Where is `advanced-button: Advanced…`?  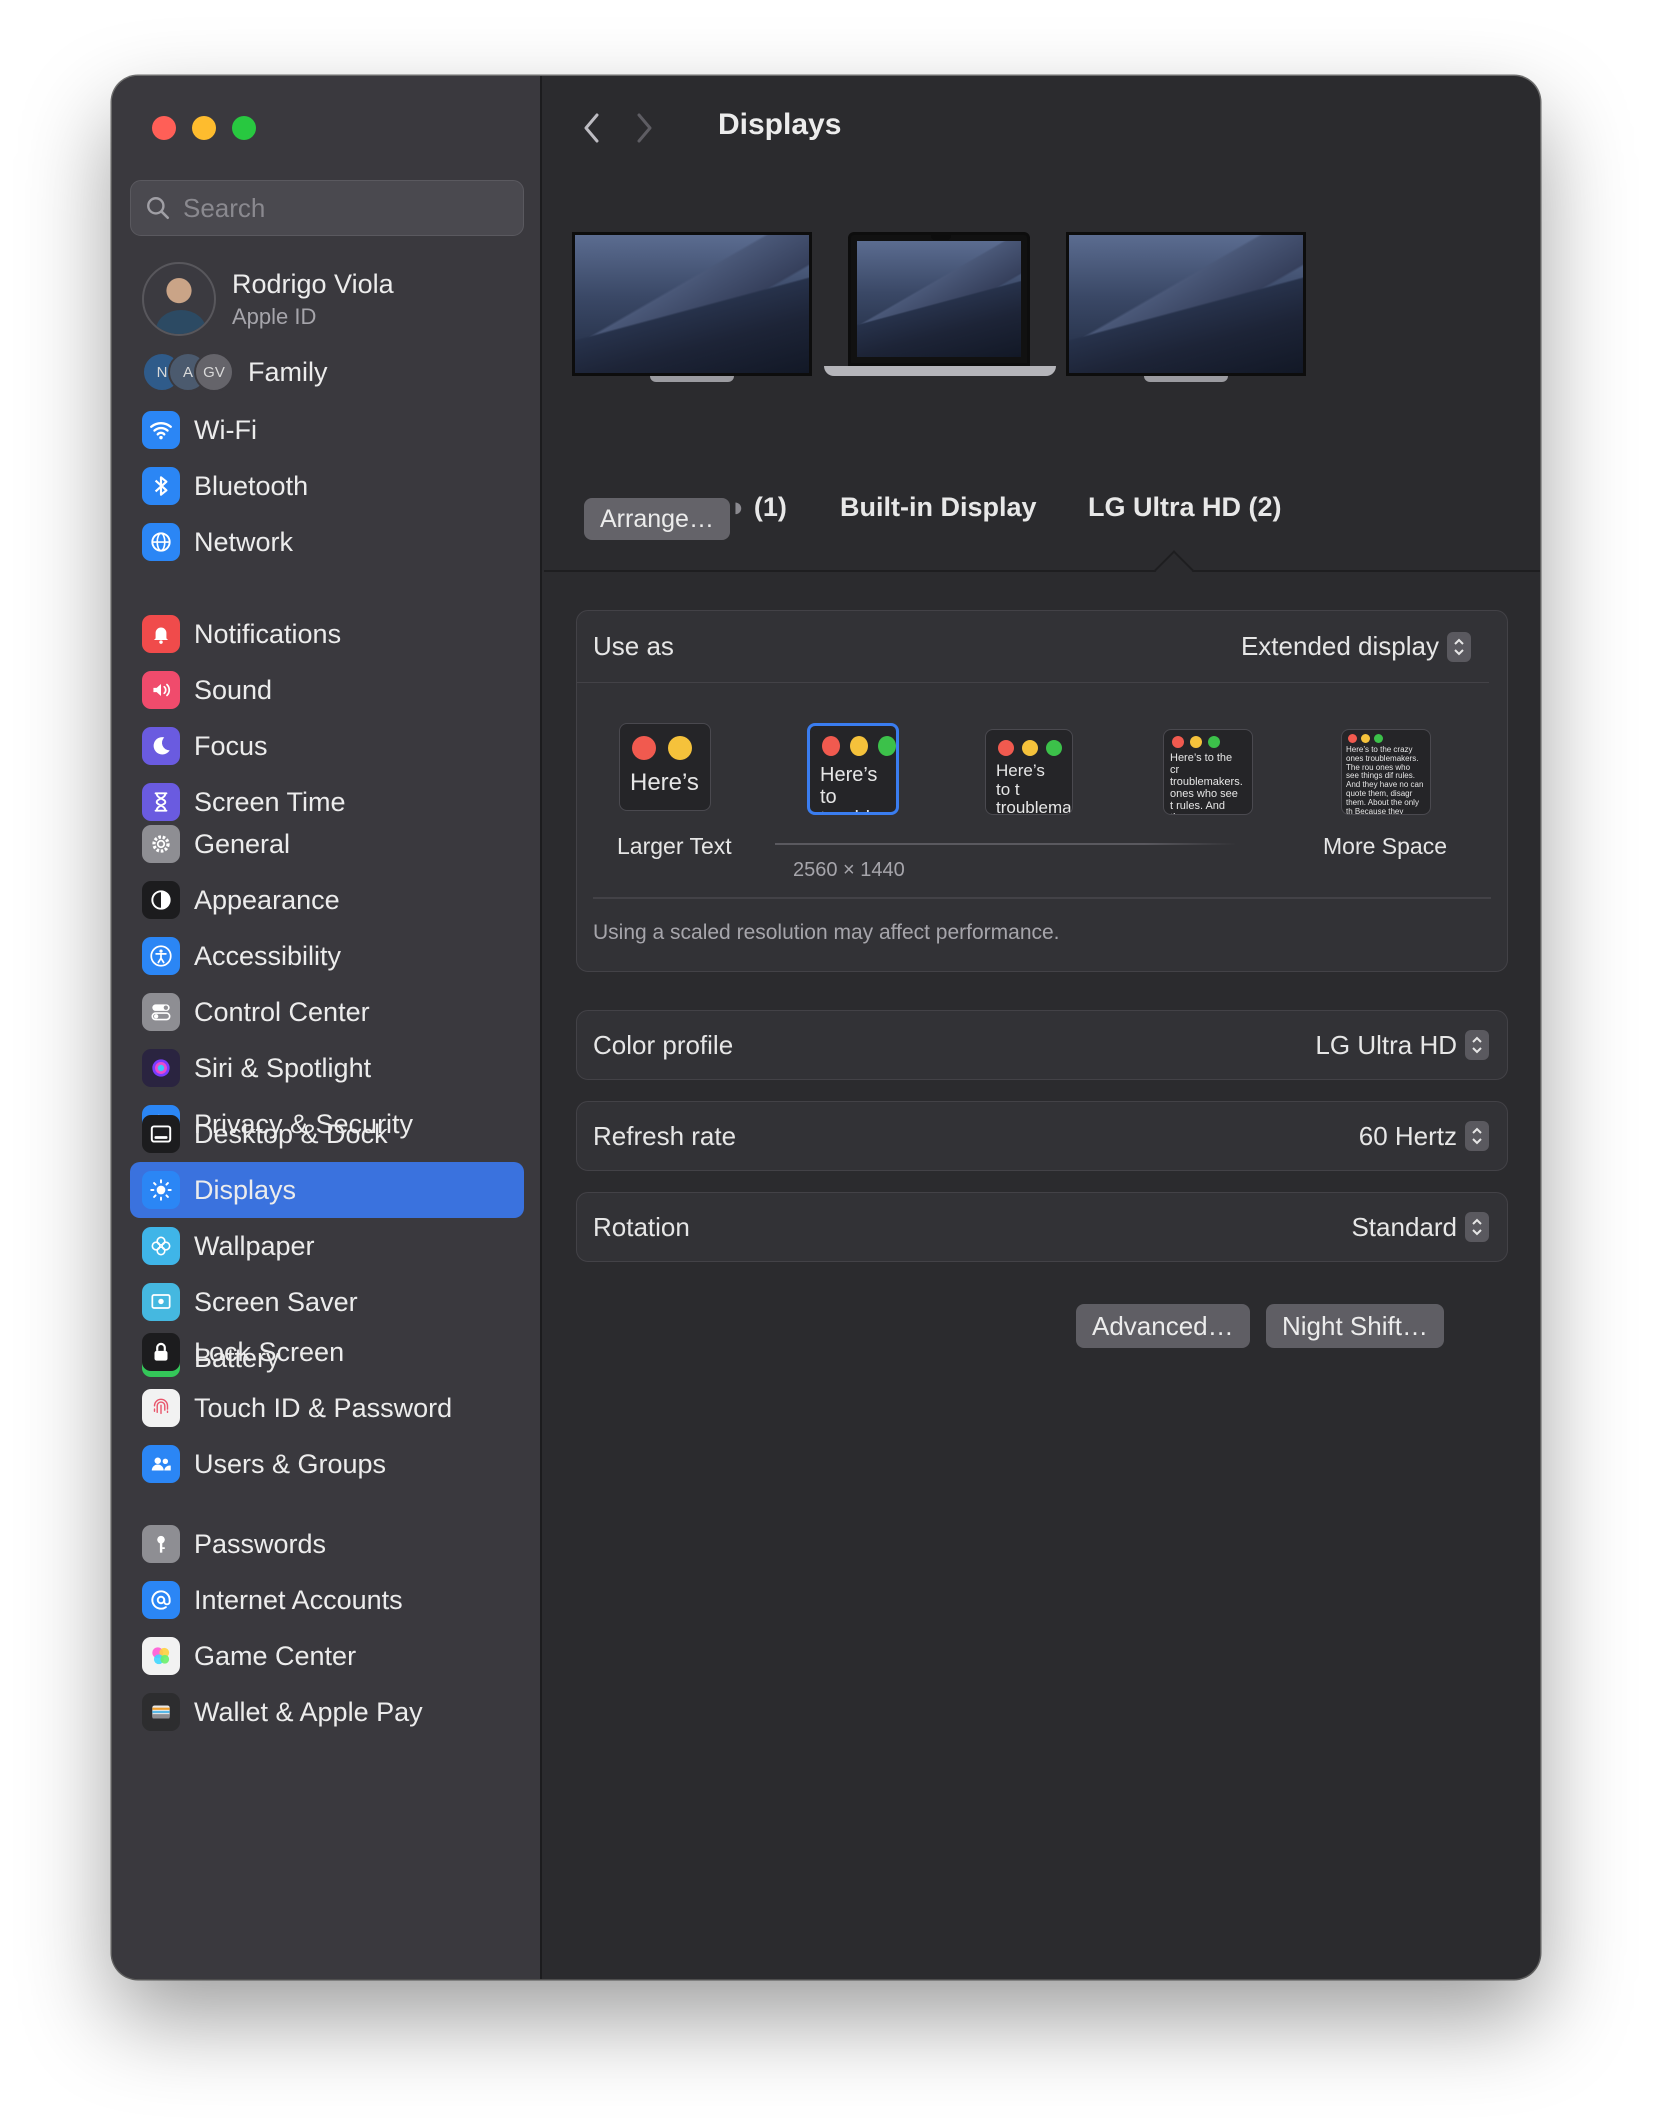
advanced-button: Advanced… is located at coordinates (1163, 1326).